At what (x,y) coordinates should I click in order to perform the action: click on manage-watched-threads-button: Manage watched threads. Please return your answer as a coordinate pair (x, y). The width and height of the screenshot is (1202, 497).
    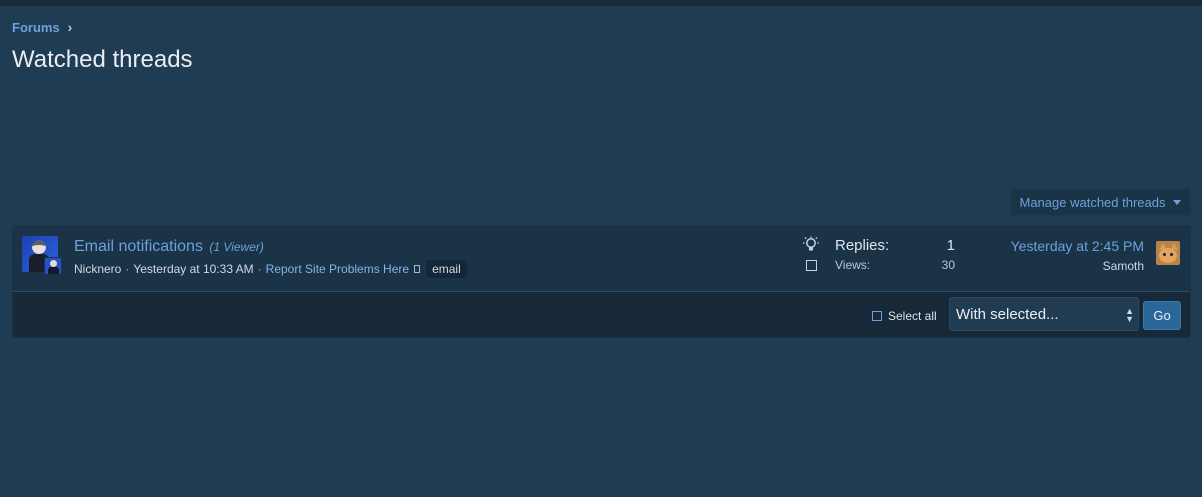
    Looking at the image, I should click on (1100, 202).